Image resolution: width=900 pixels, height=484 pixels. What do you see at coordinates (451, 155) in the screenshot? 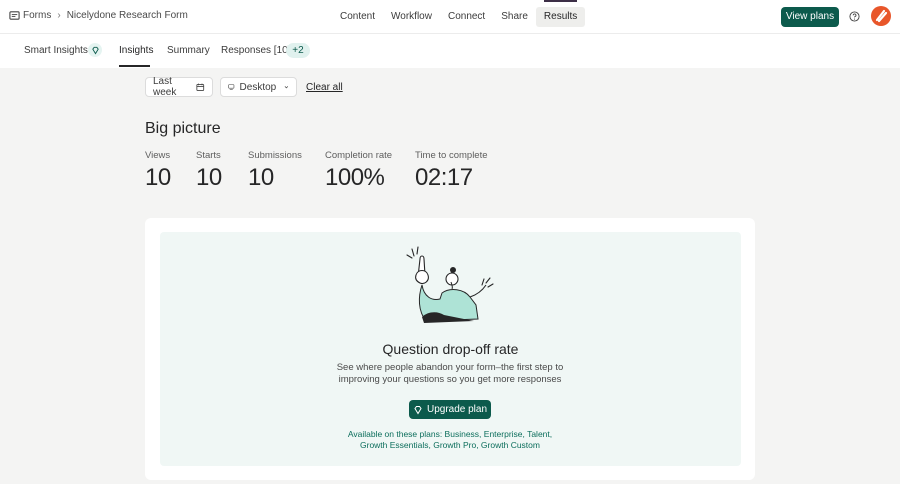
I see `metric-label: Time to complete` at bounding box center [451, 155].